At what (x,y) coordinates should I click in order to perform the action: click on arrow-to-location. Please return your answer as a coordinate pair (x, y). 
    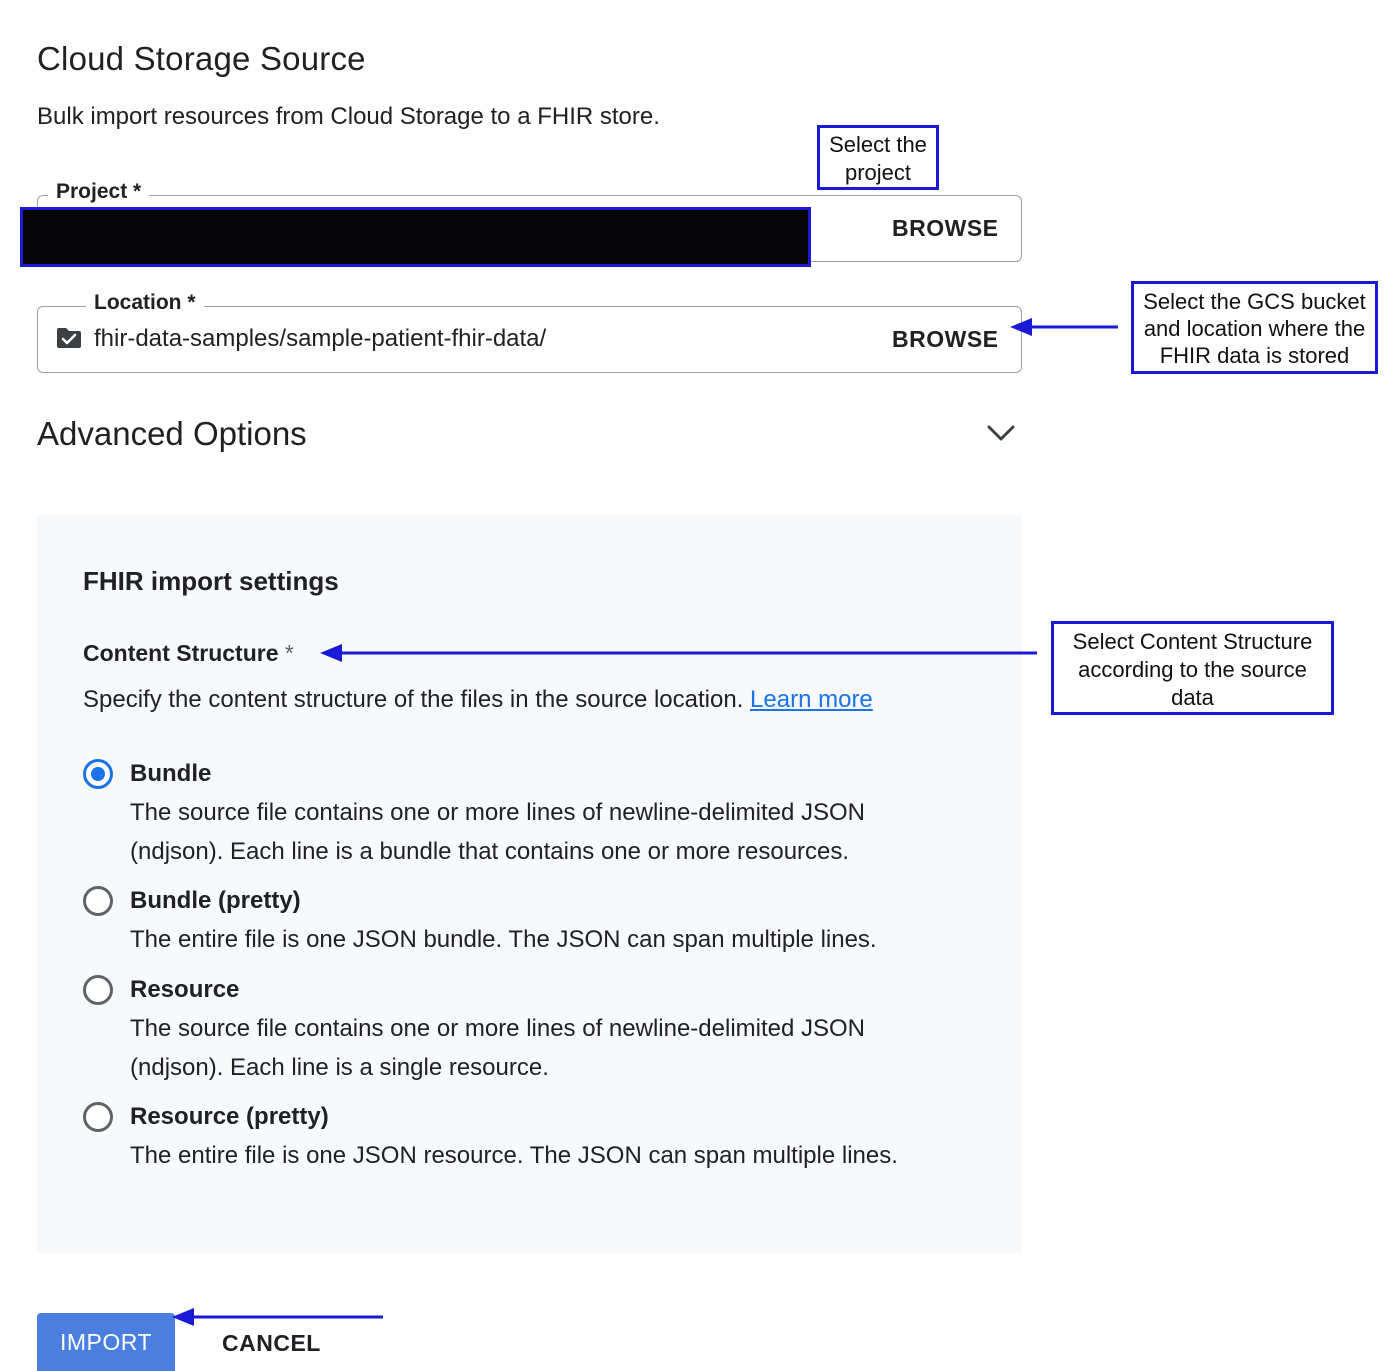
    Looking at the image, I should click on (1064, 327).